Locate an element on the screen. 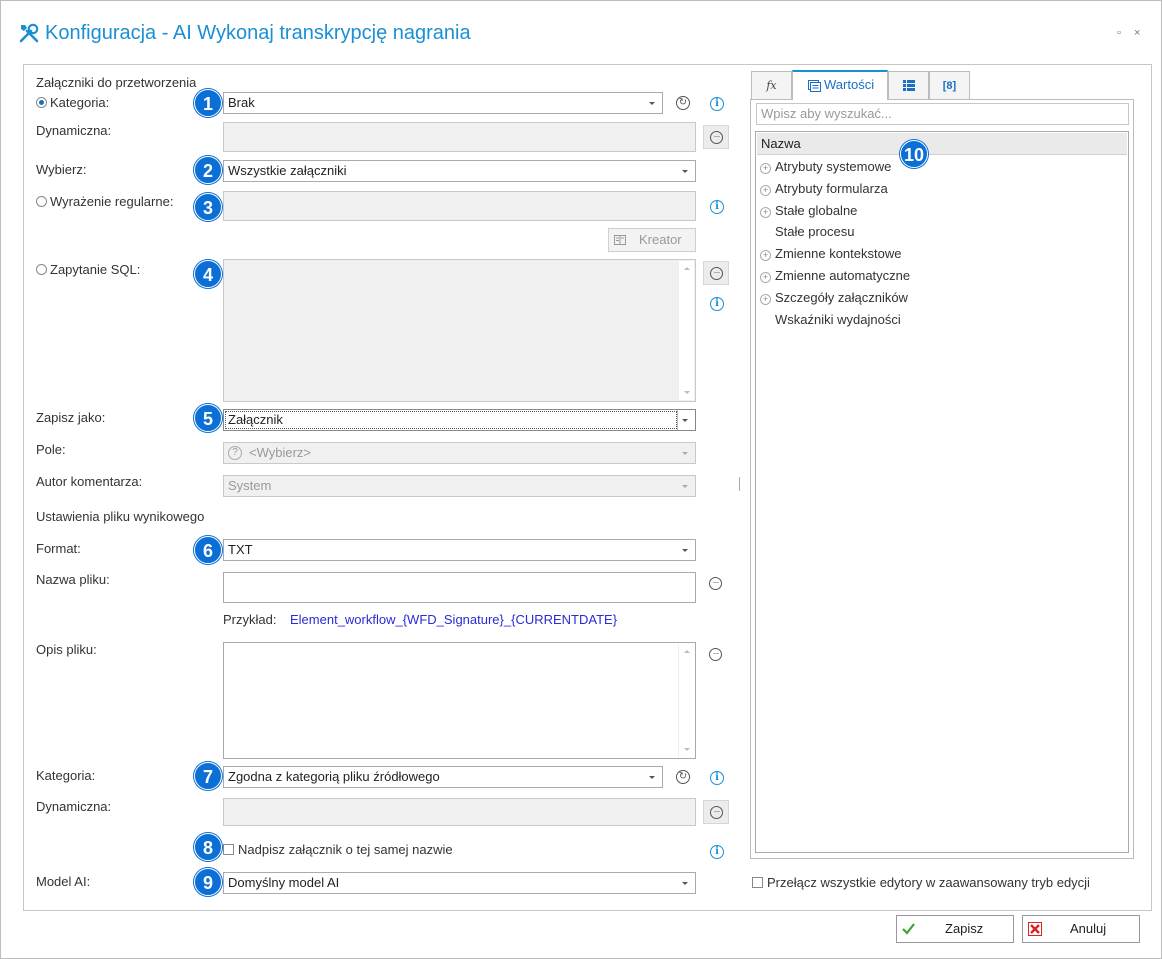 Image resolution: width=1162 pixels, height=959 pixels. splitter-handle is located at coordinates (739, 484).